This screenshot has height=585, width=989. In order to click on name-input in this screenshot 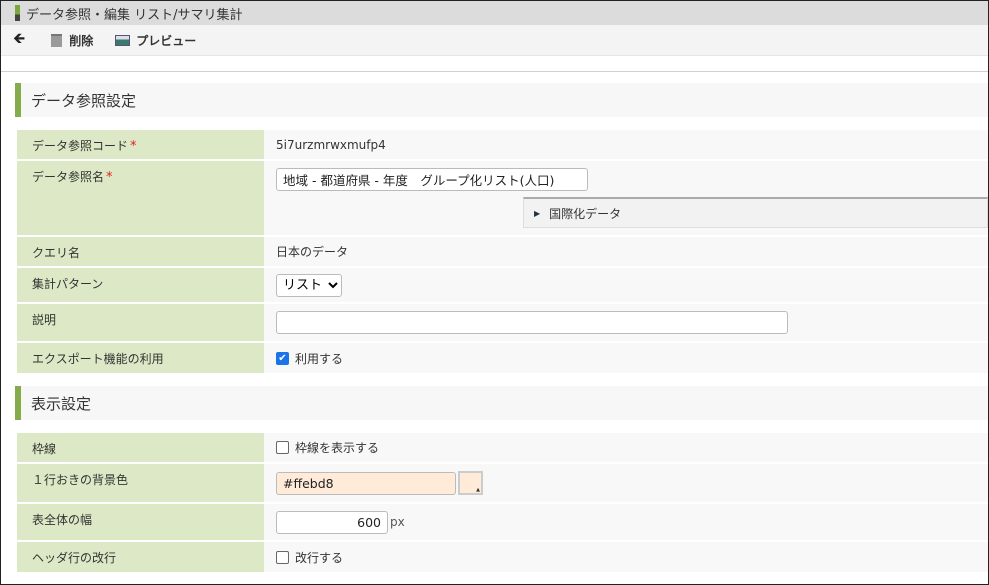, I will do `click(432, 179)`.